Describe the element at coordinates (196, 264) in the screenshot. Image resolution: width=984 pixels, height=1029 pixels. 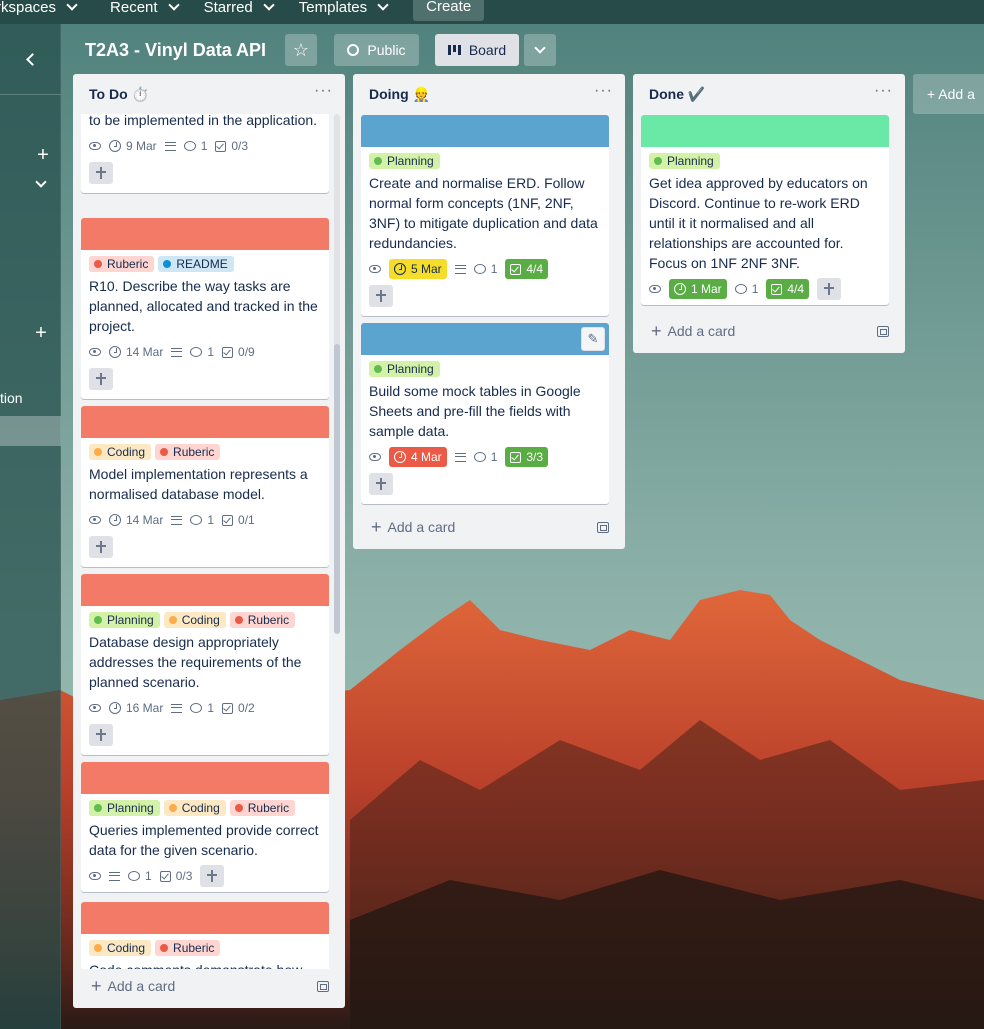
I see `label-readme: README` at that location.